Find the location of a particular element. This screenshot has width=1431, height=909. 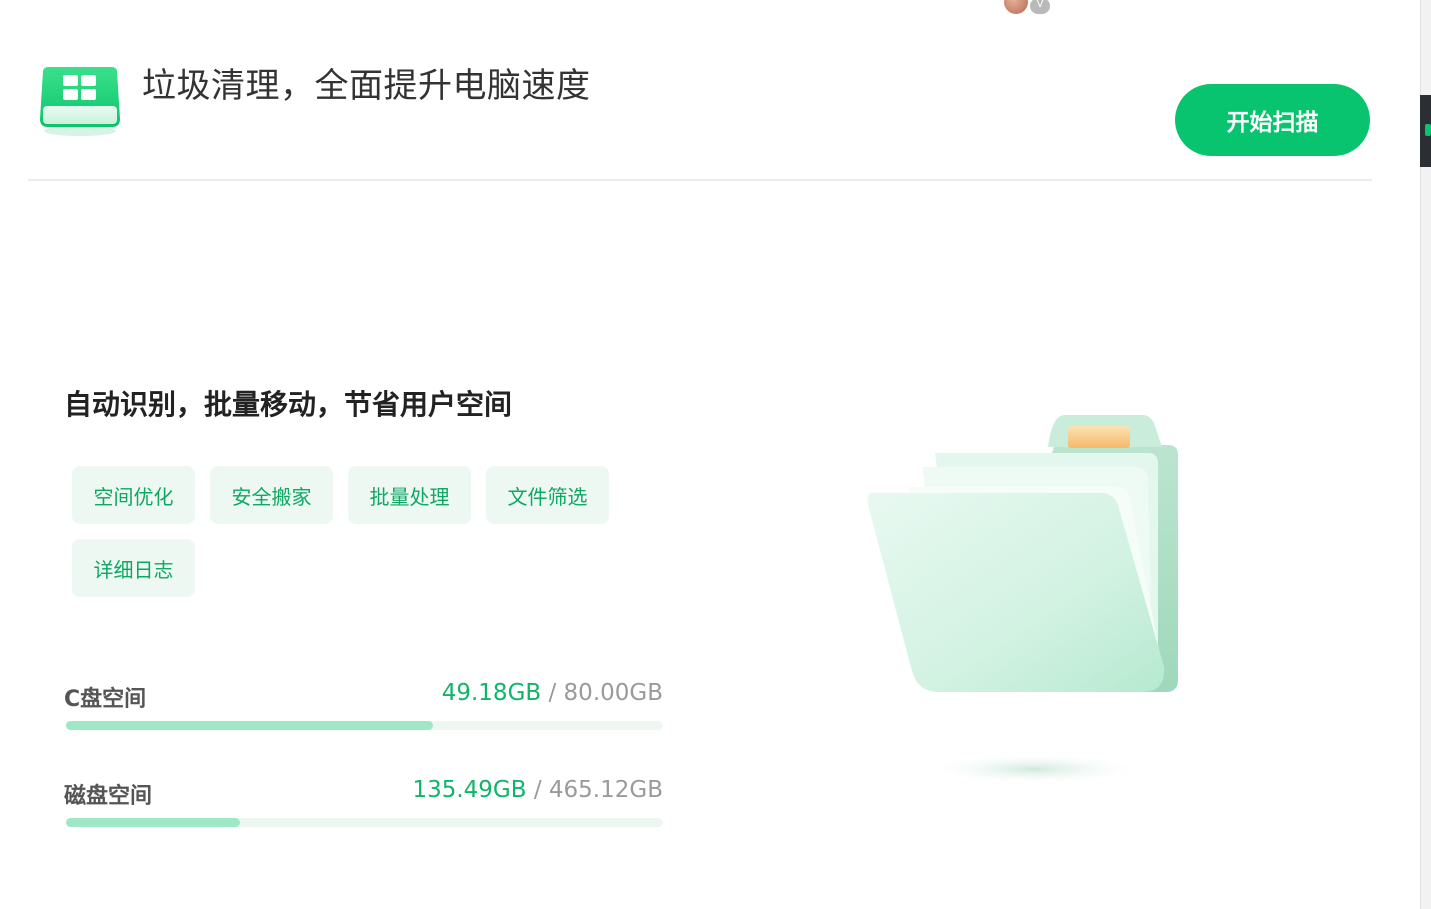

vip-badge: V is located at coordinates (1040, 7).